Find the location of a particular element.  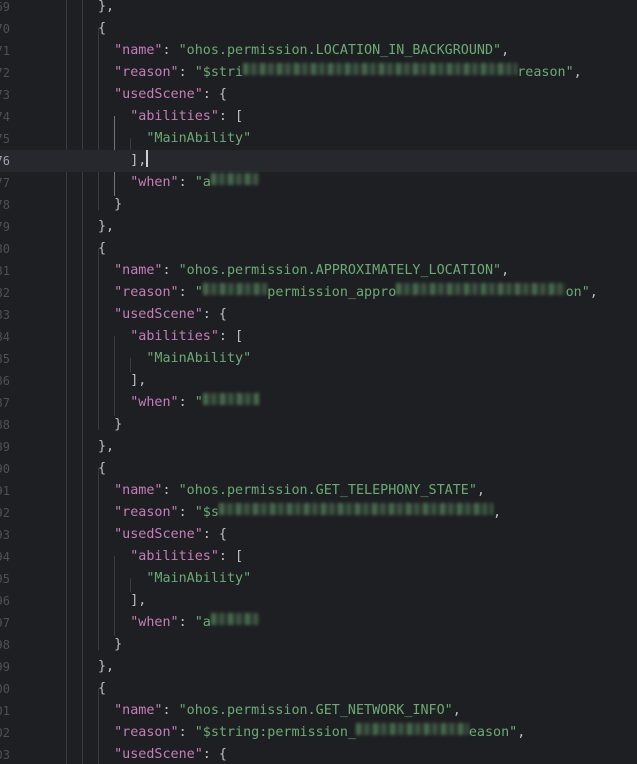

json-key: "reason" is located at coordinates (146, 732).